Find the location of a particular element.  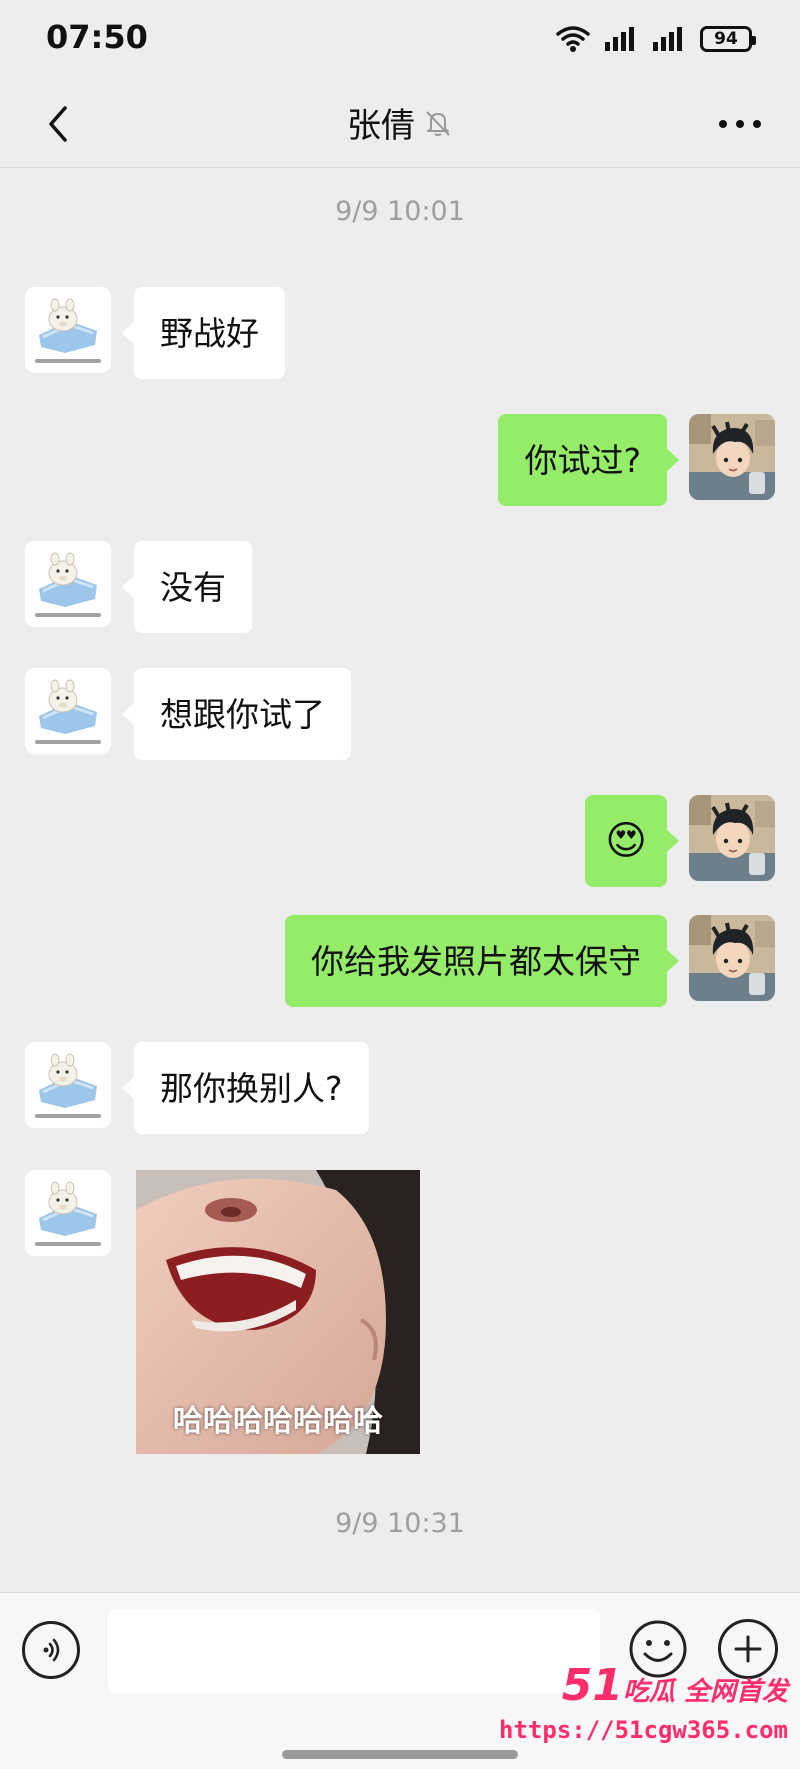

sent-message-bubble: 😍 is located at coordinates (632, 841).